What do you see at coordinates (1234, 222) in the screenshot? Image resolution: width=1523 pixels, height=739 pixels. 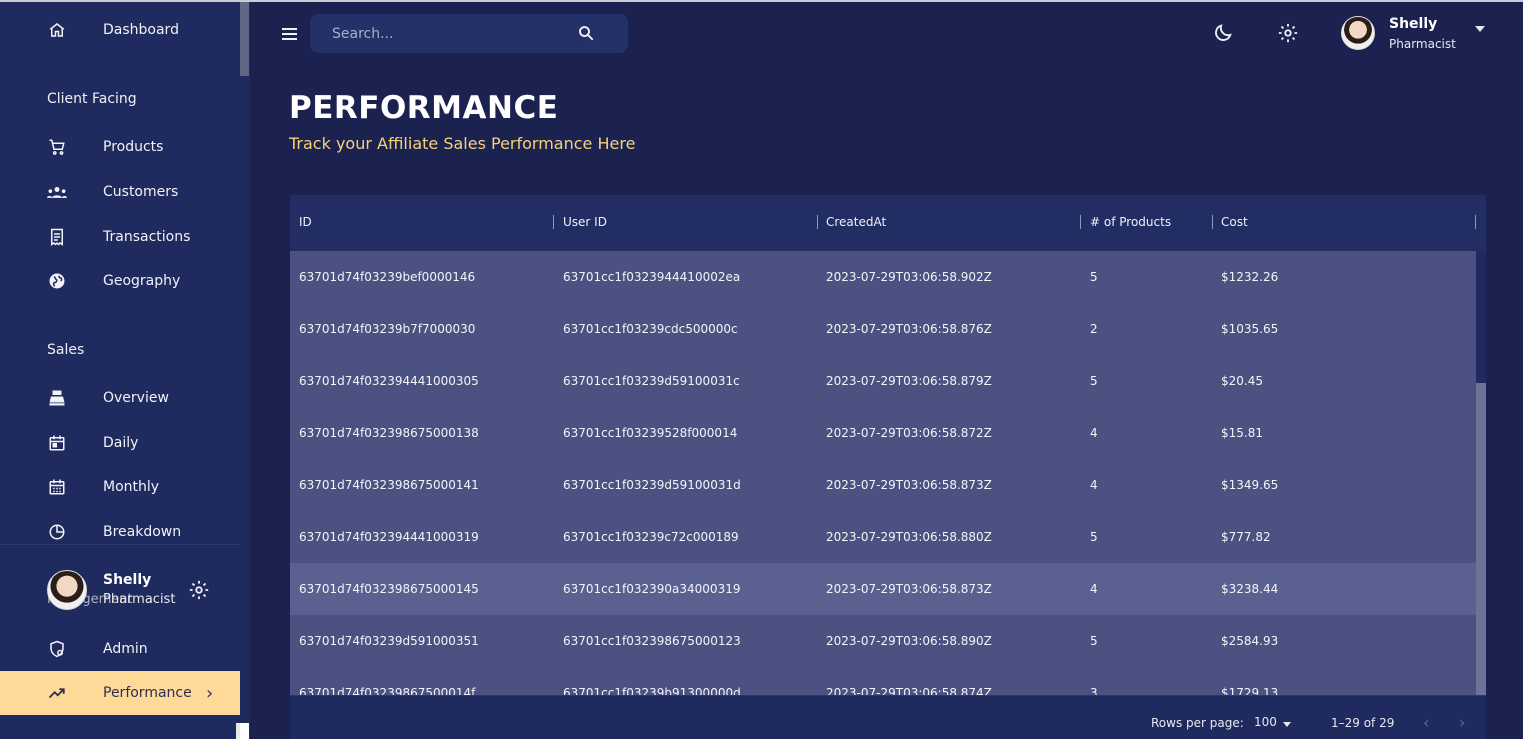 I see `column-header-cost: Cost` at bounding box center [1234, 222].